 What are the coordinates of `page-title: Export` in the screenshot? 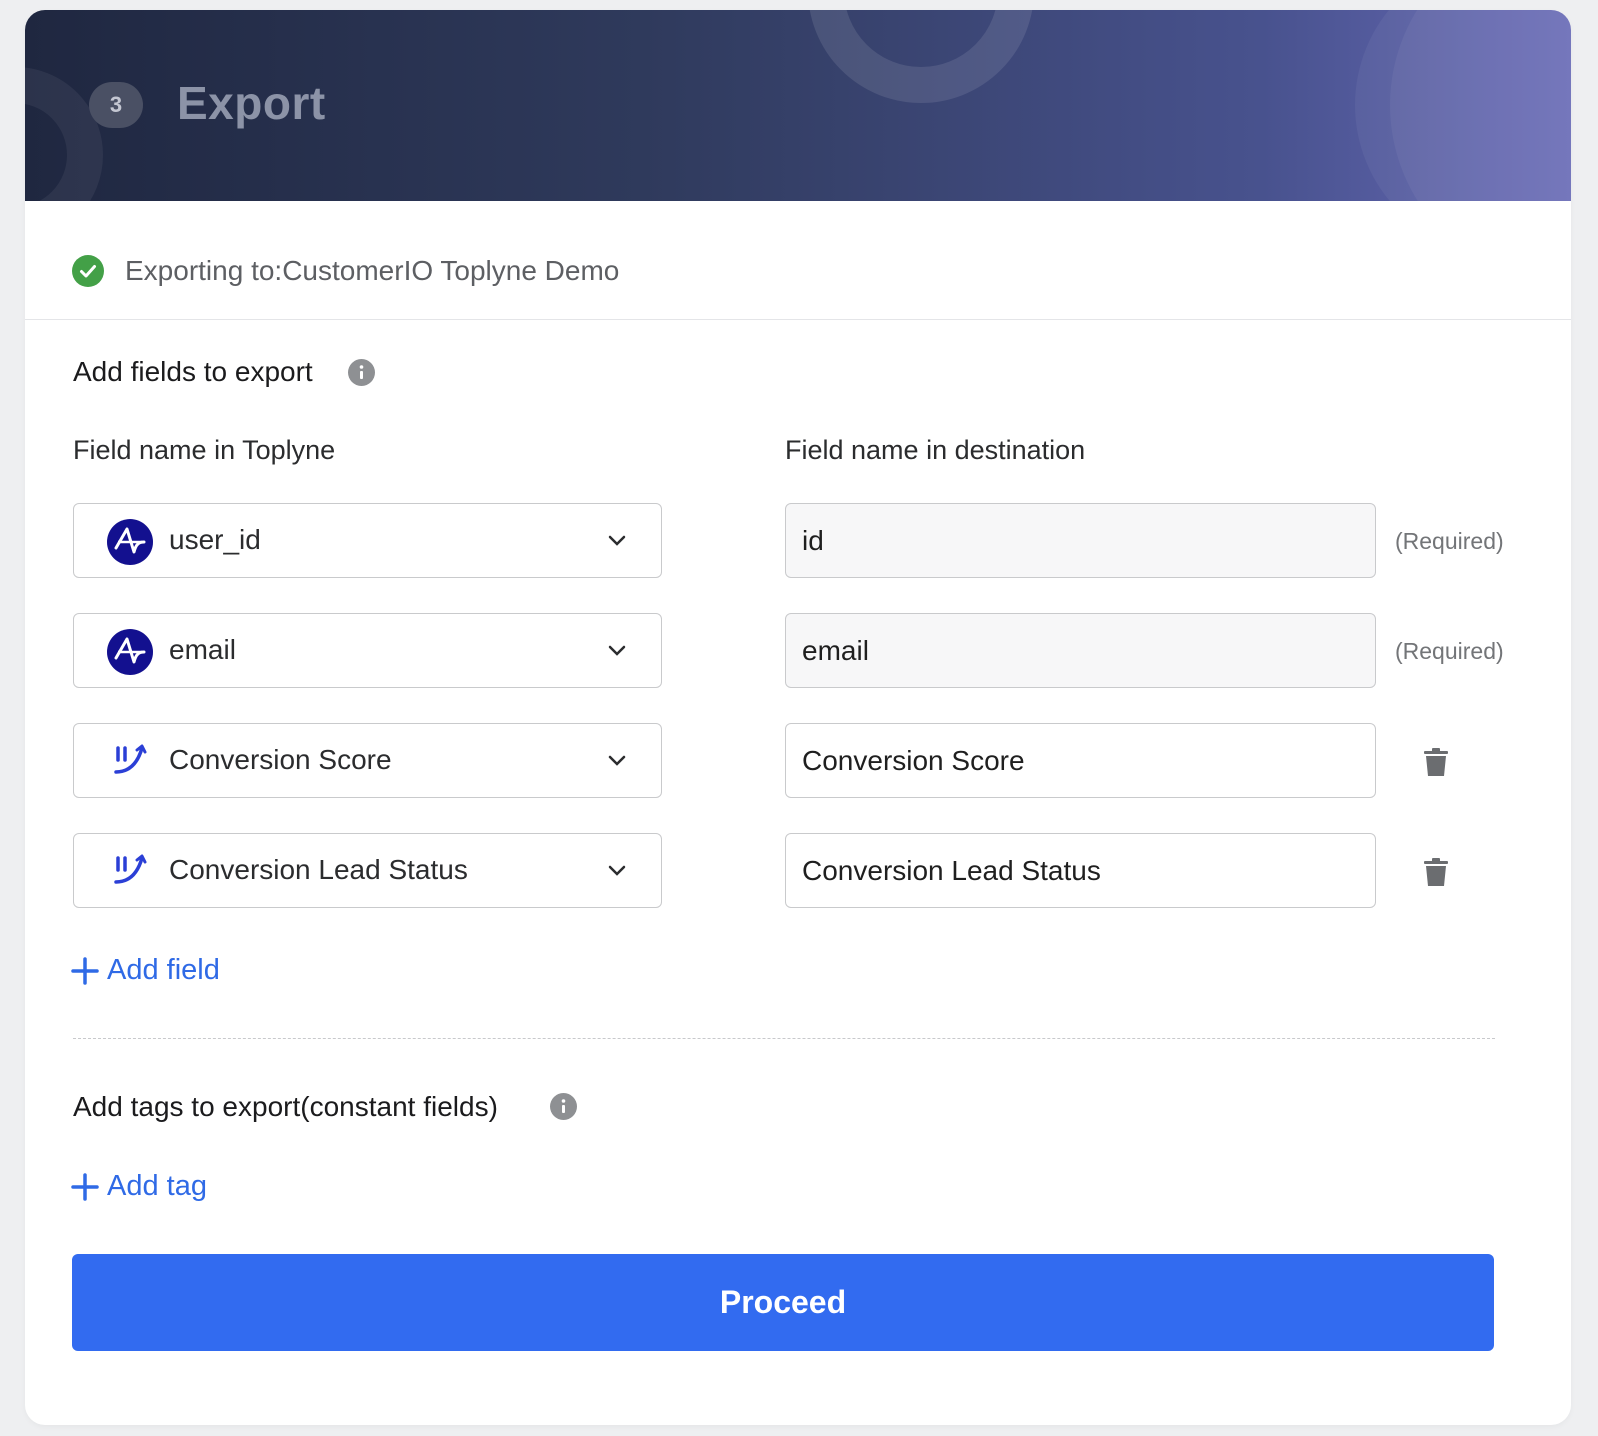 It's located at (251, 103).